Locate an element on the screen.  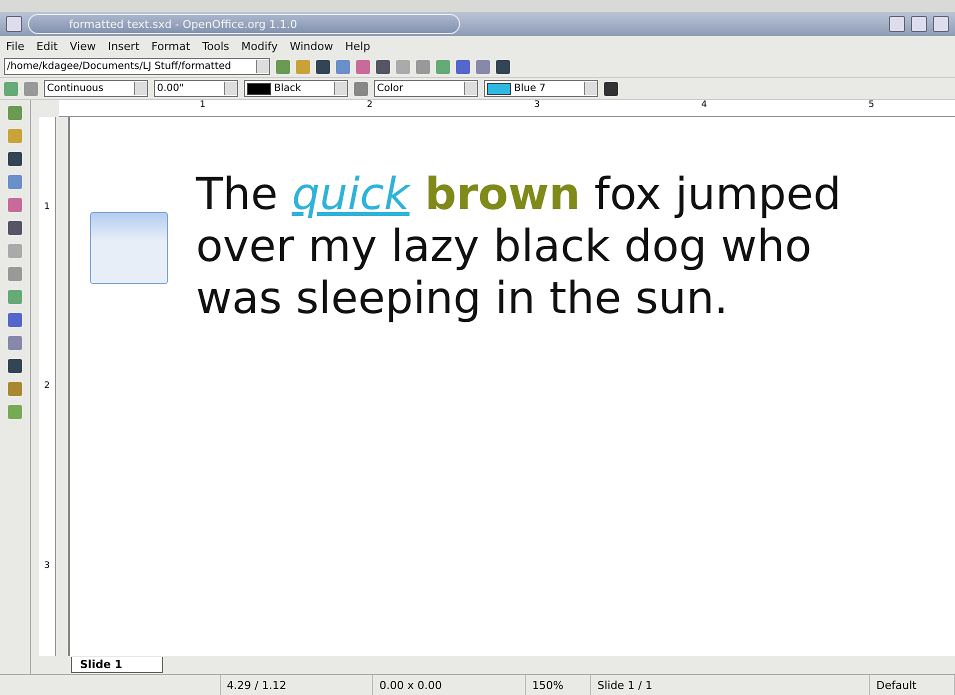
menu-item: Format is located at coordinates (170, 46).